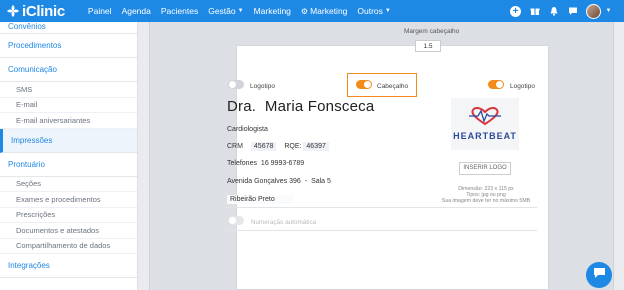  What do you see at coordinates (263, 146) in the screenshot?
I see `crm-value: 45678` at bounding box center [263, 146].